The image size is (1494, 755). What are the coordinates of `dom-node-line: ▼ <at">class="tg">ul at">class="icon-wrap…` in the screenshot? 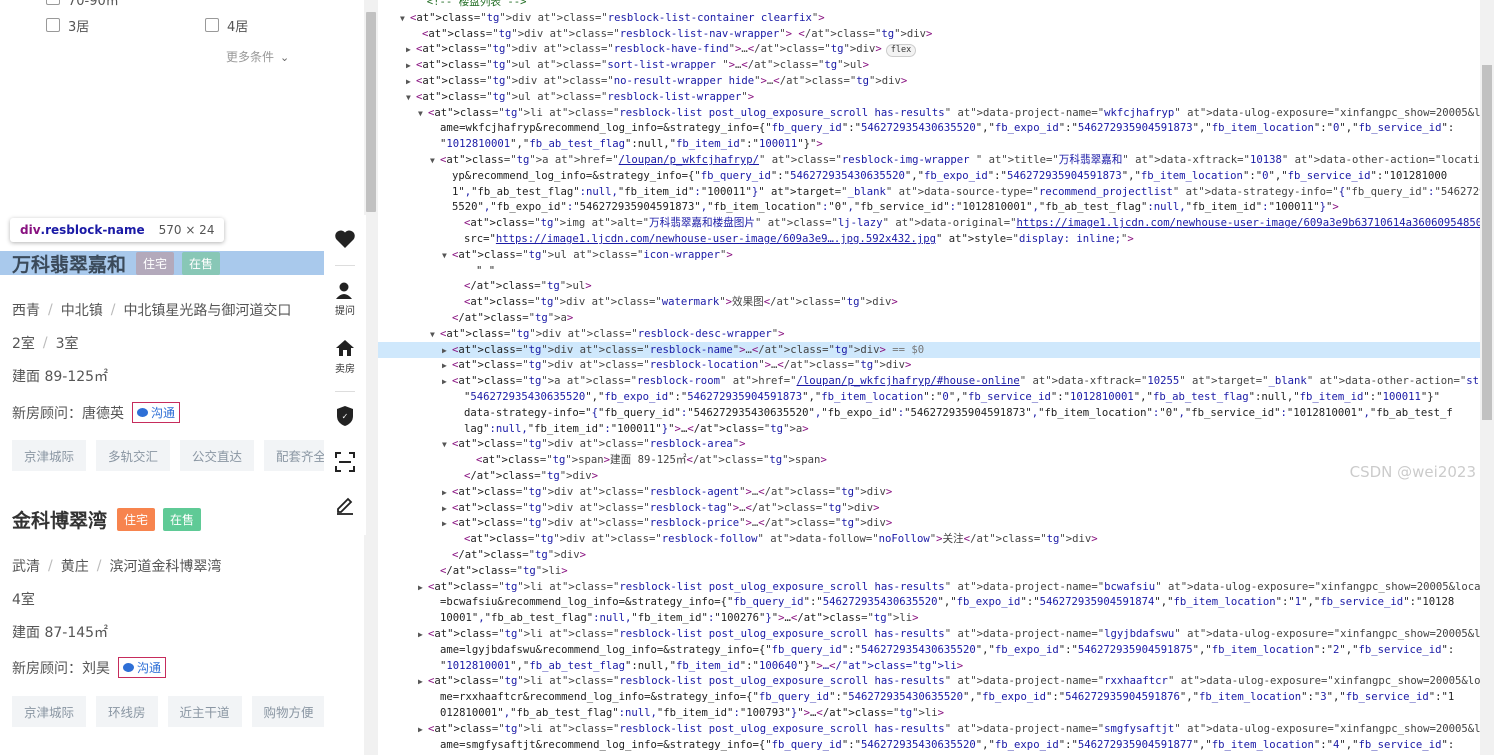 It's located at (929, 255).